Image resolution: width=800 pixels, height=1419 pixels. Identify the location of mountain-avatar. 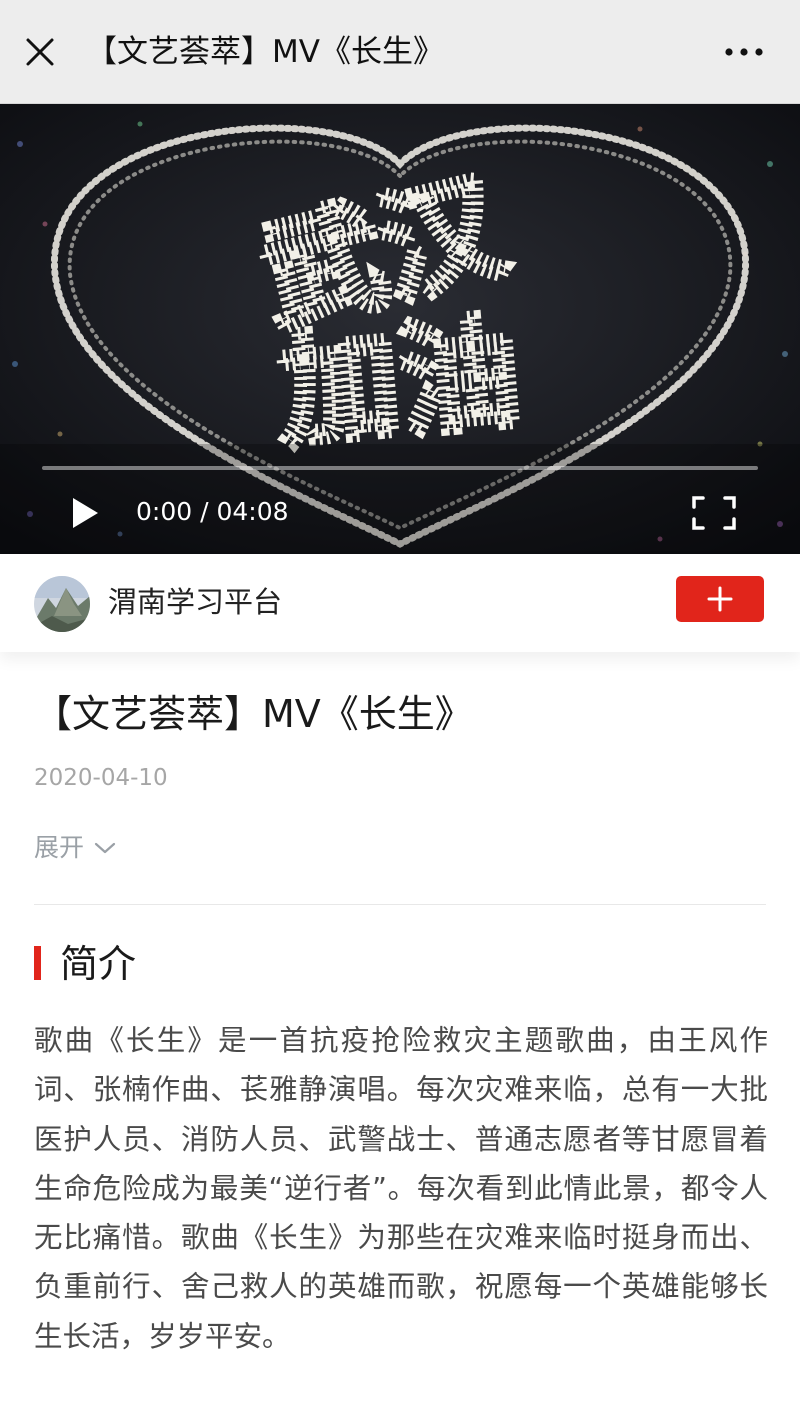
(62, 604).